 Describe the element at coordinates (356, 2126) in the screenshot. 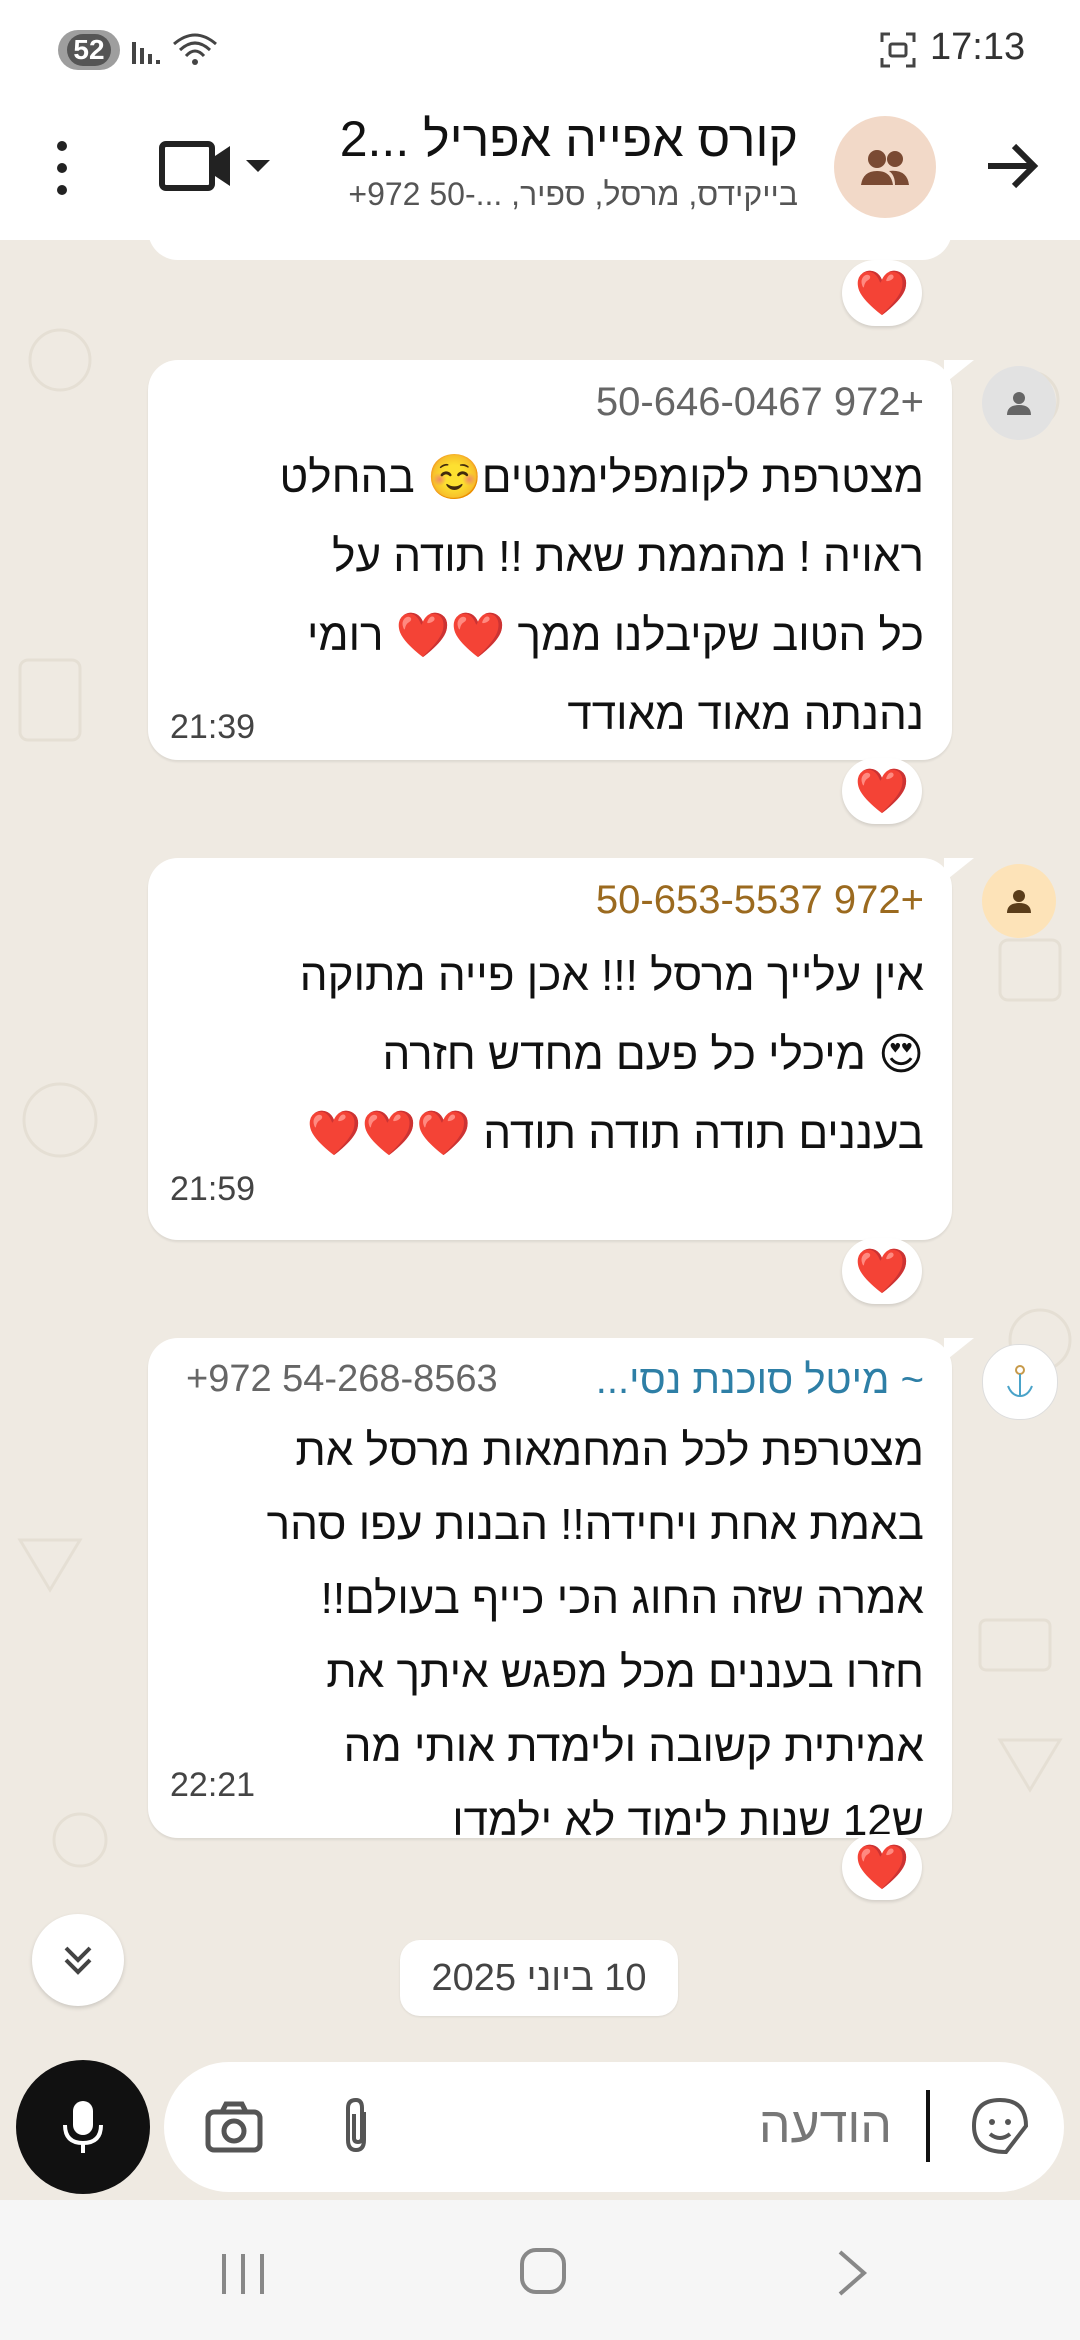

I see `attach-icon` at that location.